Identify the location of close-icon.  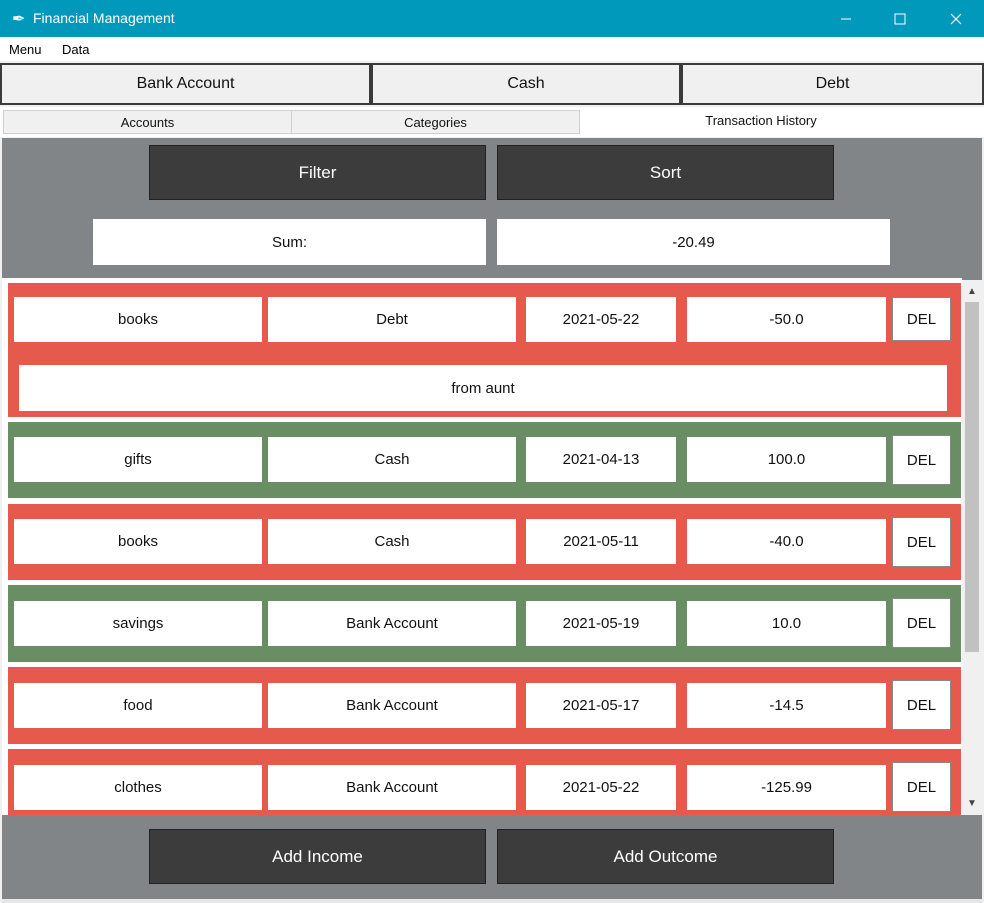
(956, 18).